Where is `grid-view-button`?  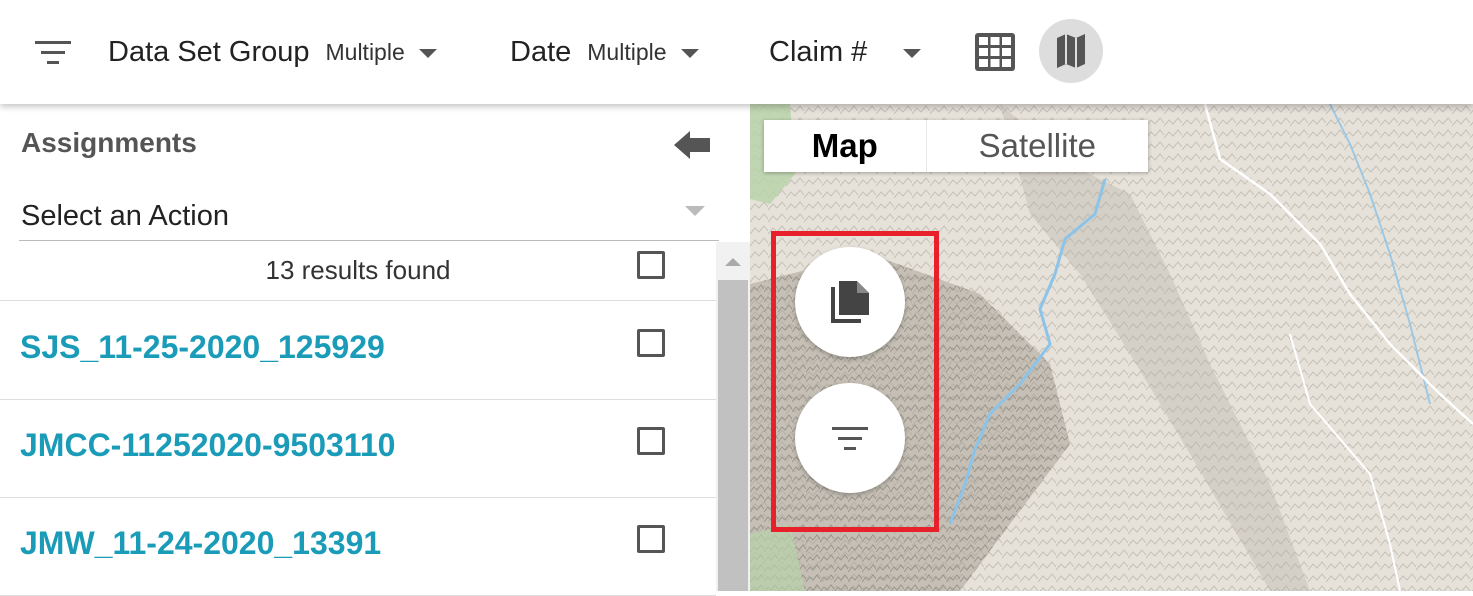 grid-view-button is located at coordinates (995, 52).